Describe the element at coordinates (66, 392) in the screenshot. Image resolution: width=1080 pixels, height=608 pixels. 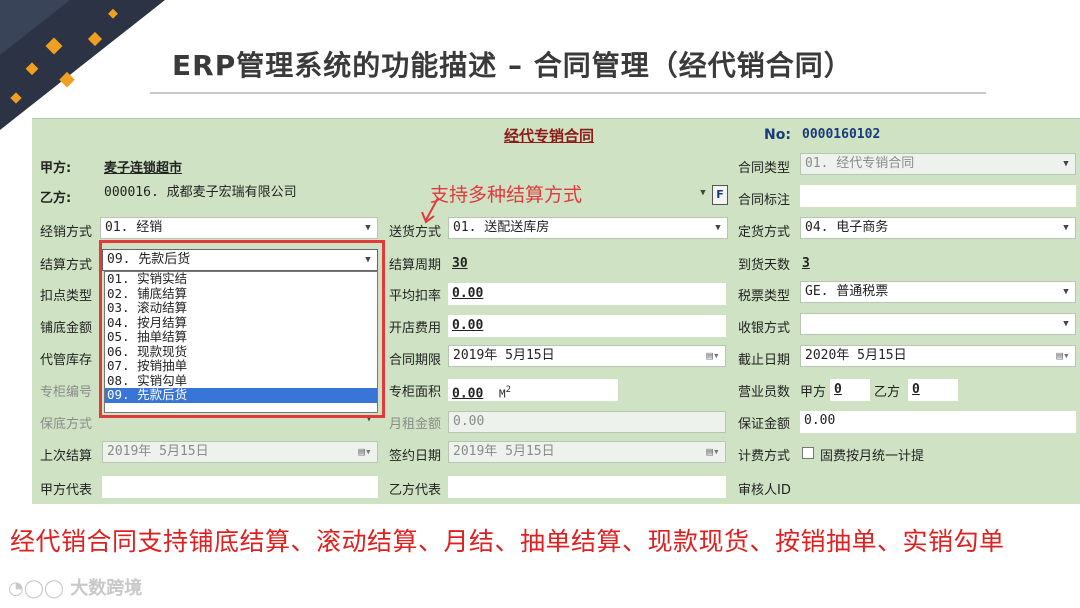
I see `counter-no-label: 专柜编号` at that location.